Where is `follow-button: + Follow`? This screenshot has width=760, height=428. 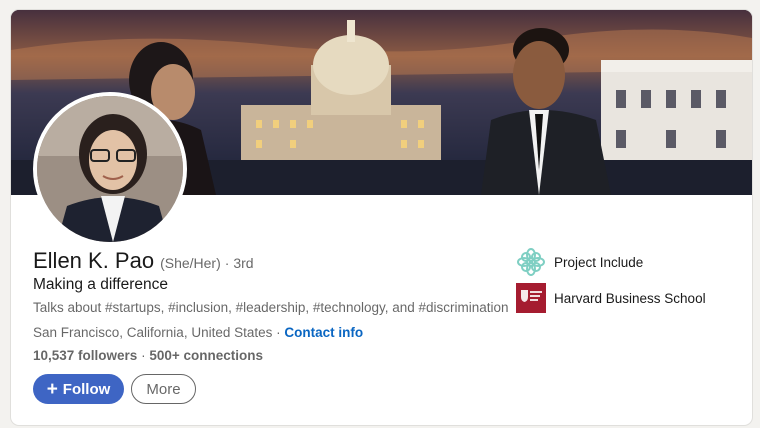 follow-button: + Follow is located at coordinates (78, 389).